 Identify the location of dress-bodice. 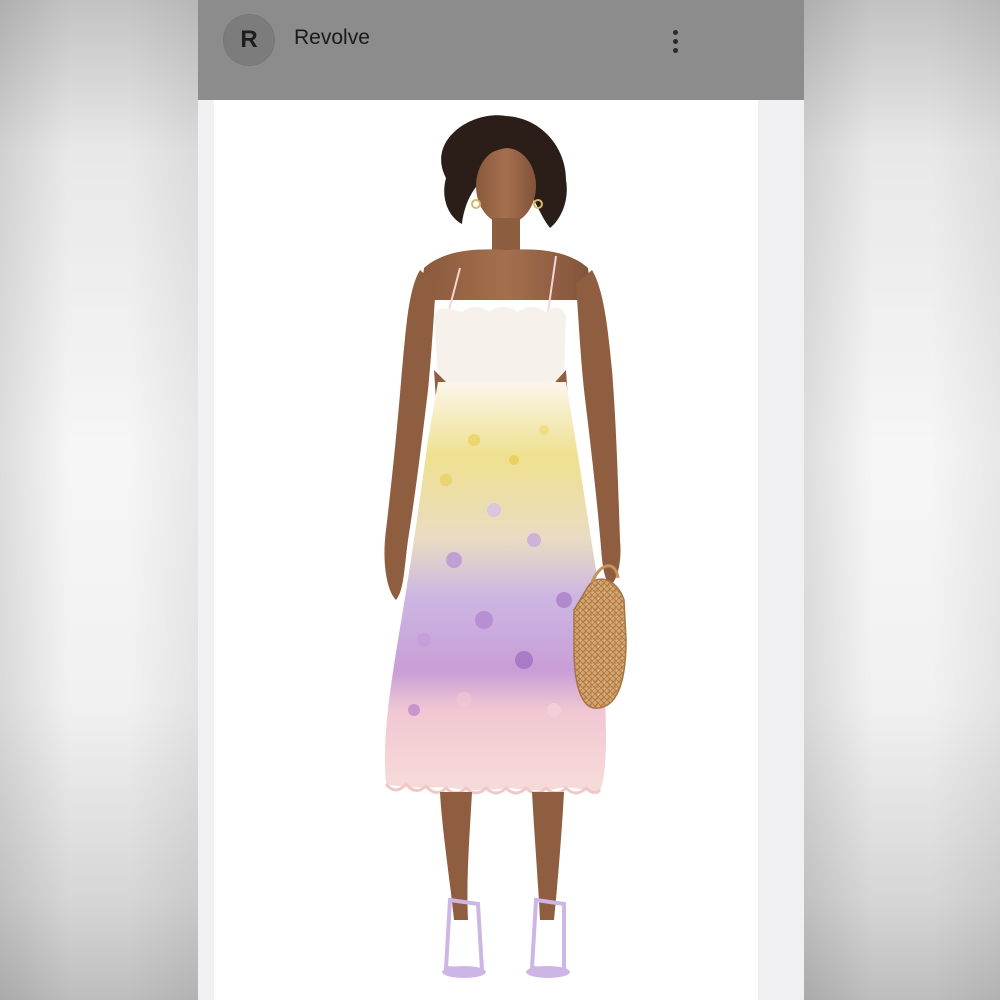
(500, 345).